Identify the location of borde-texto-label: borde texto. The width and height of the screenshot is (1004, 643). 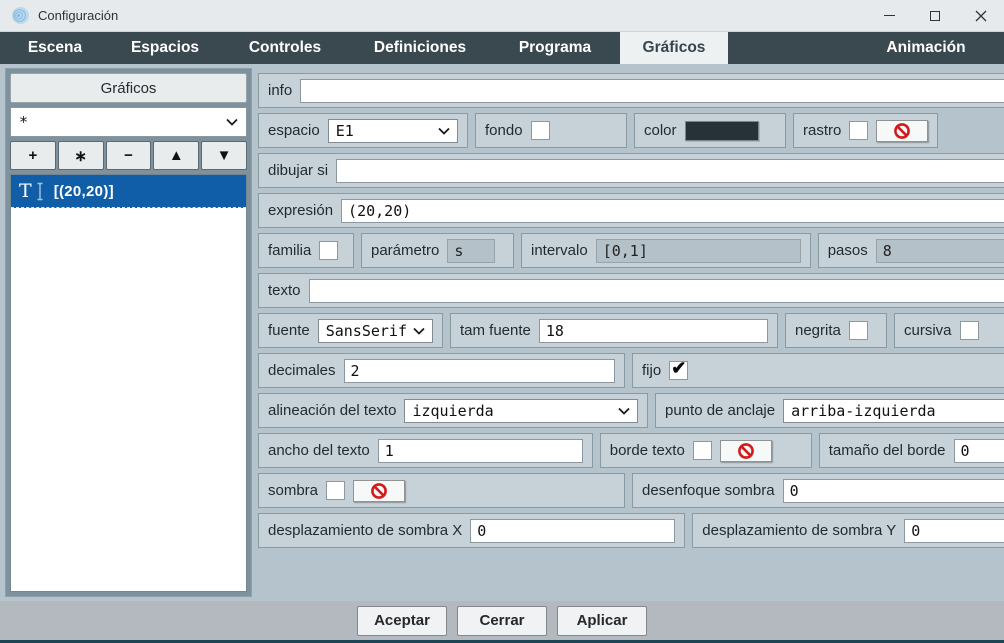
(647, 450).